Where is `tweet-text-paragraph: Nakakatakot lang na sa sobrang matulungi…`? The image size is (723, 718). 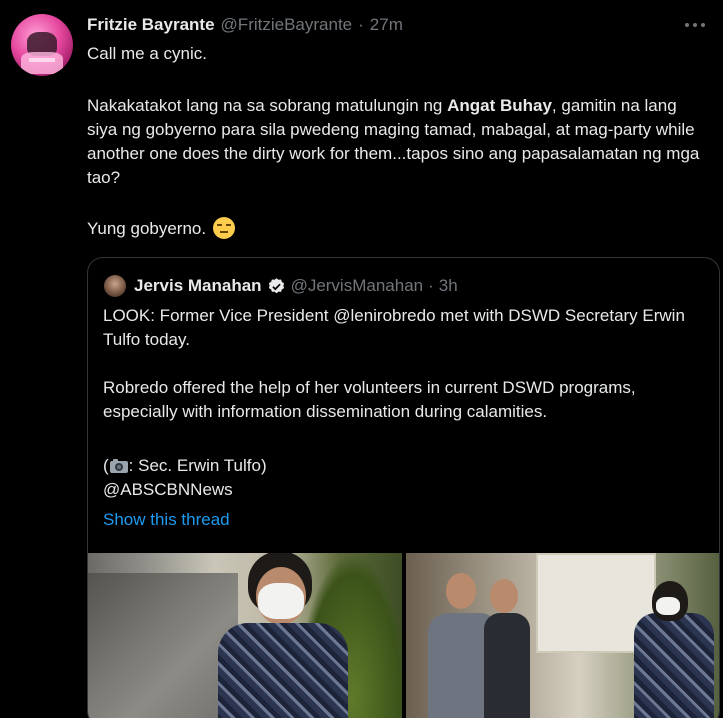 tweet-text-paragraph: Nakakatakot lang na sa sobrang matulungi… is located at coordinates (397, 142).